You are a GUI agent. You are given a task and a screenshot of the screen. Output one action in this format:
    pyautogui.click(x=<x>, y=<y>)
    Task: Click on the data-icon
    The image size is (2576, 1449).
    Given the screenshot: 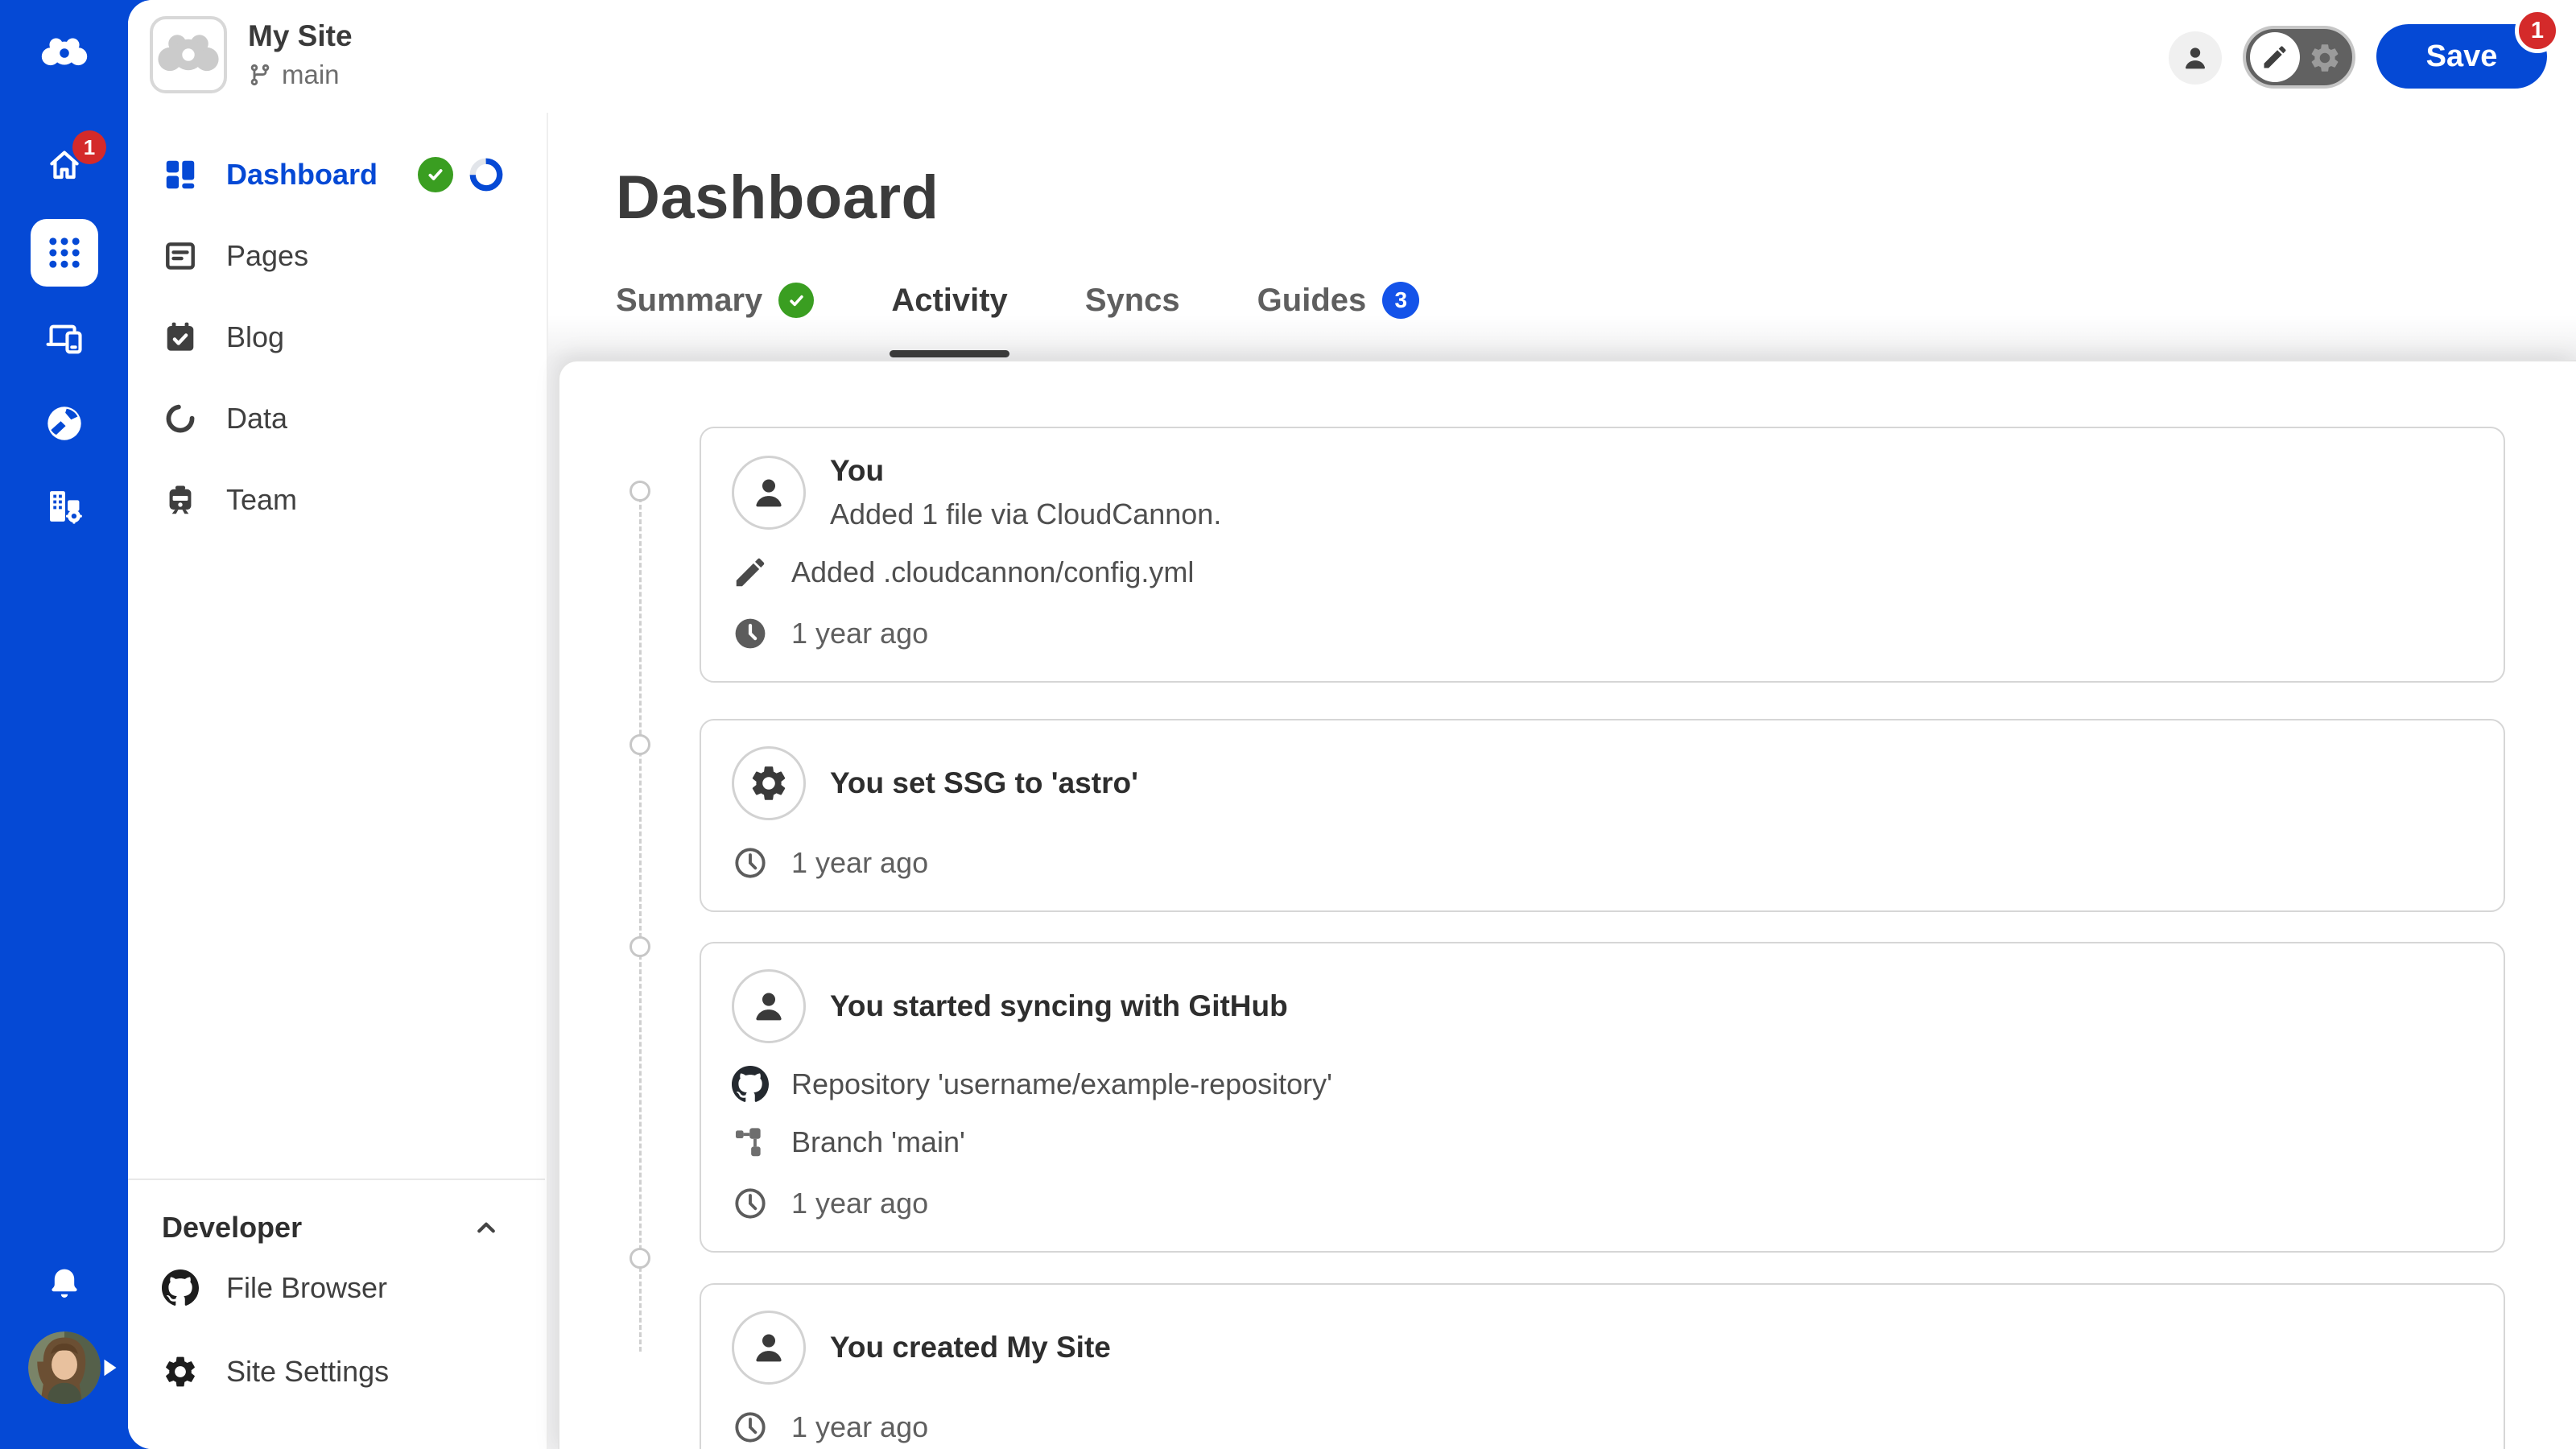 What is the action you would take?
    pyautogui.click(x=180, y=418)
    